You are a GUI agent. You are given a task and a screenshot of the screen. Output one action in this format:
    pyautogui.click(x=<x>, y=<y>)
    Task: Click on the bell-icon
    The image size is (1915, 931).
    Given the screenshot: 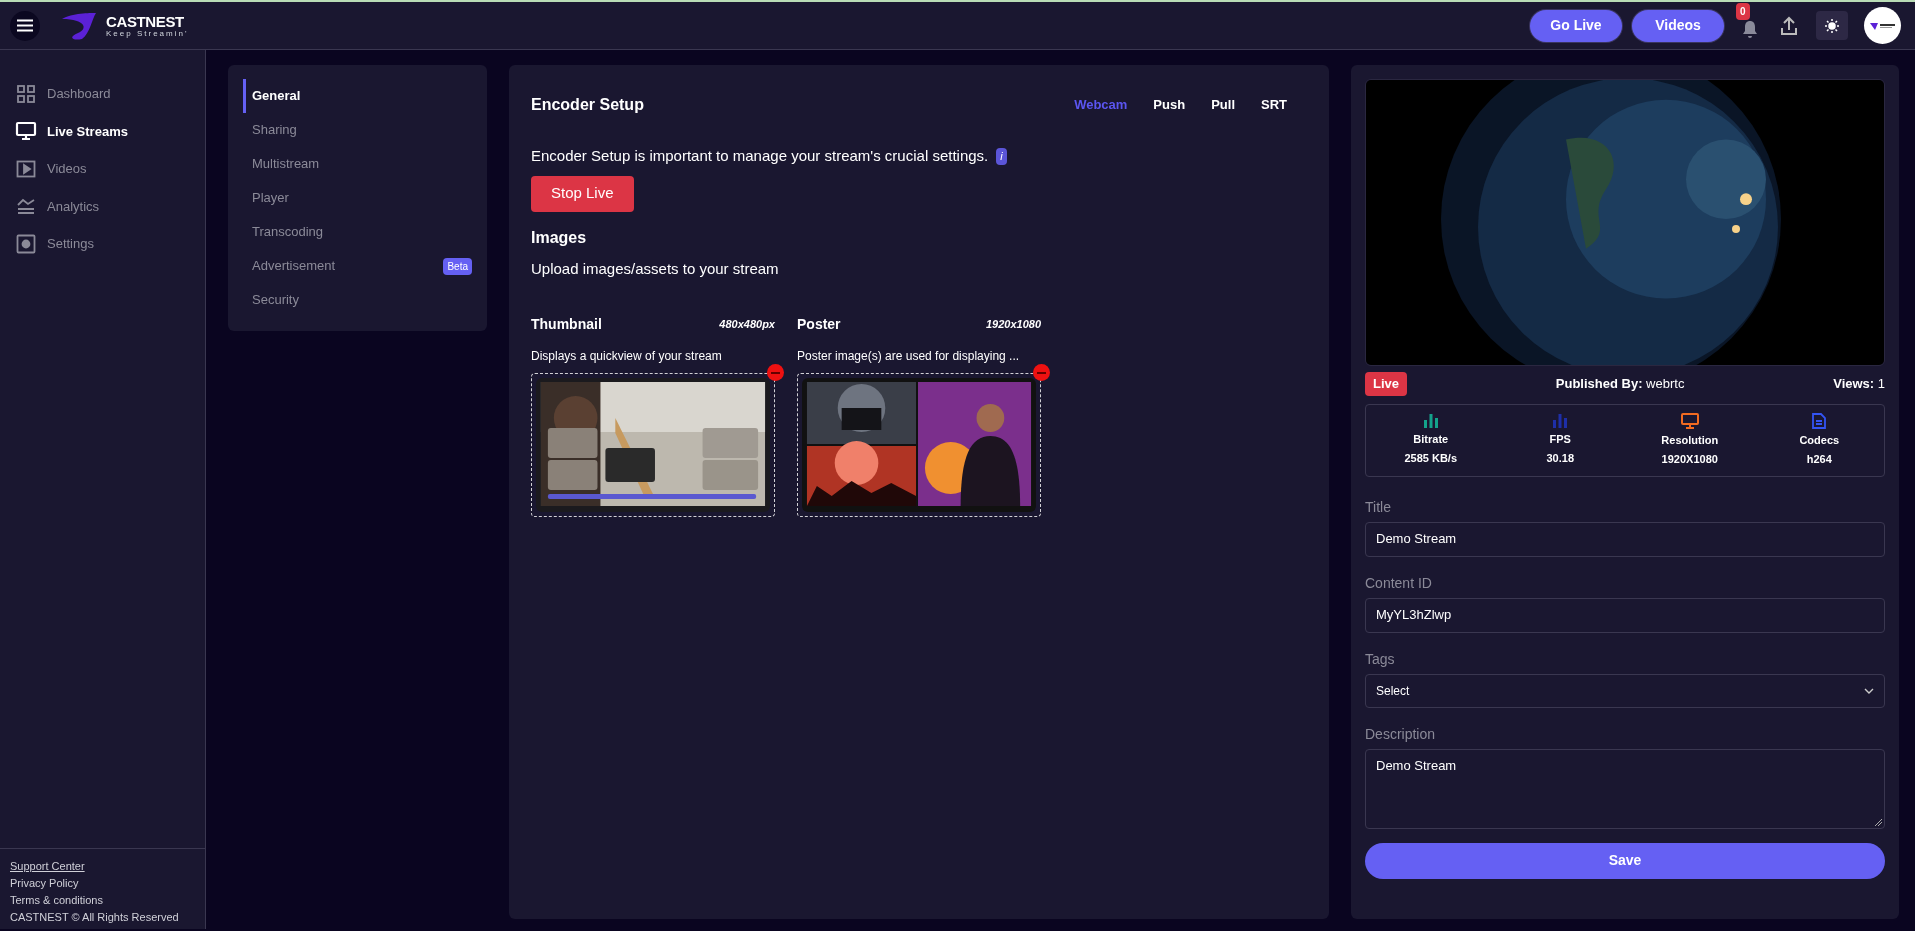 What is the action you would take?
    pyautogui.click(x=1750, y=28)
    